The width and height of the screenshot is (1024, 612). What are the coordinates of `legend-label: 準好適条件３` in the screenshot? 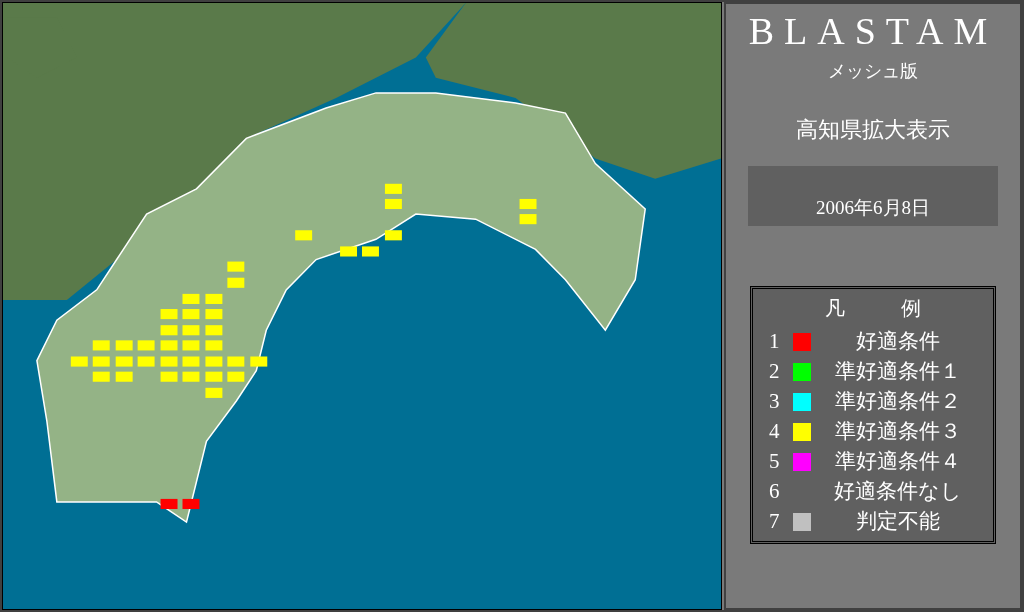 It's located at (898, 432).